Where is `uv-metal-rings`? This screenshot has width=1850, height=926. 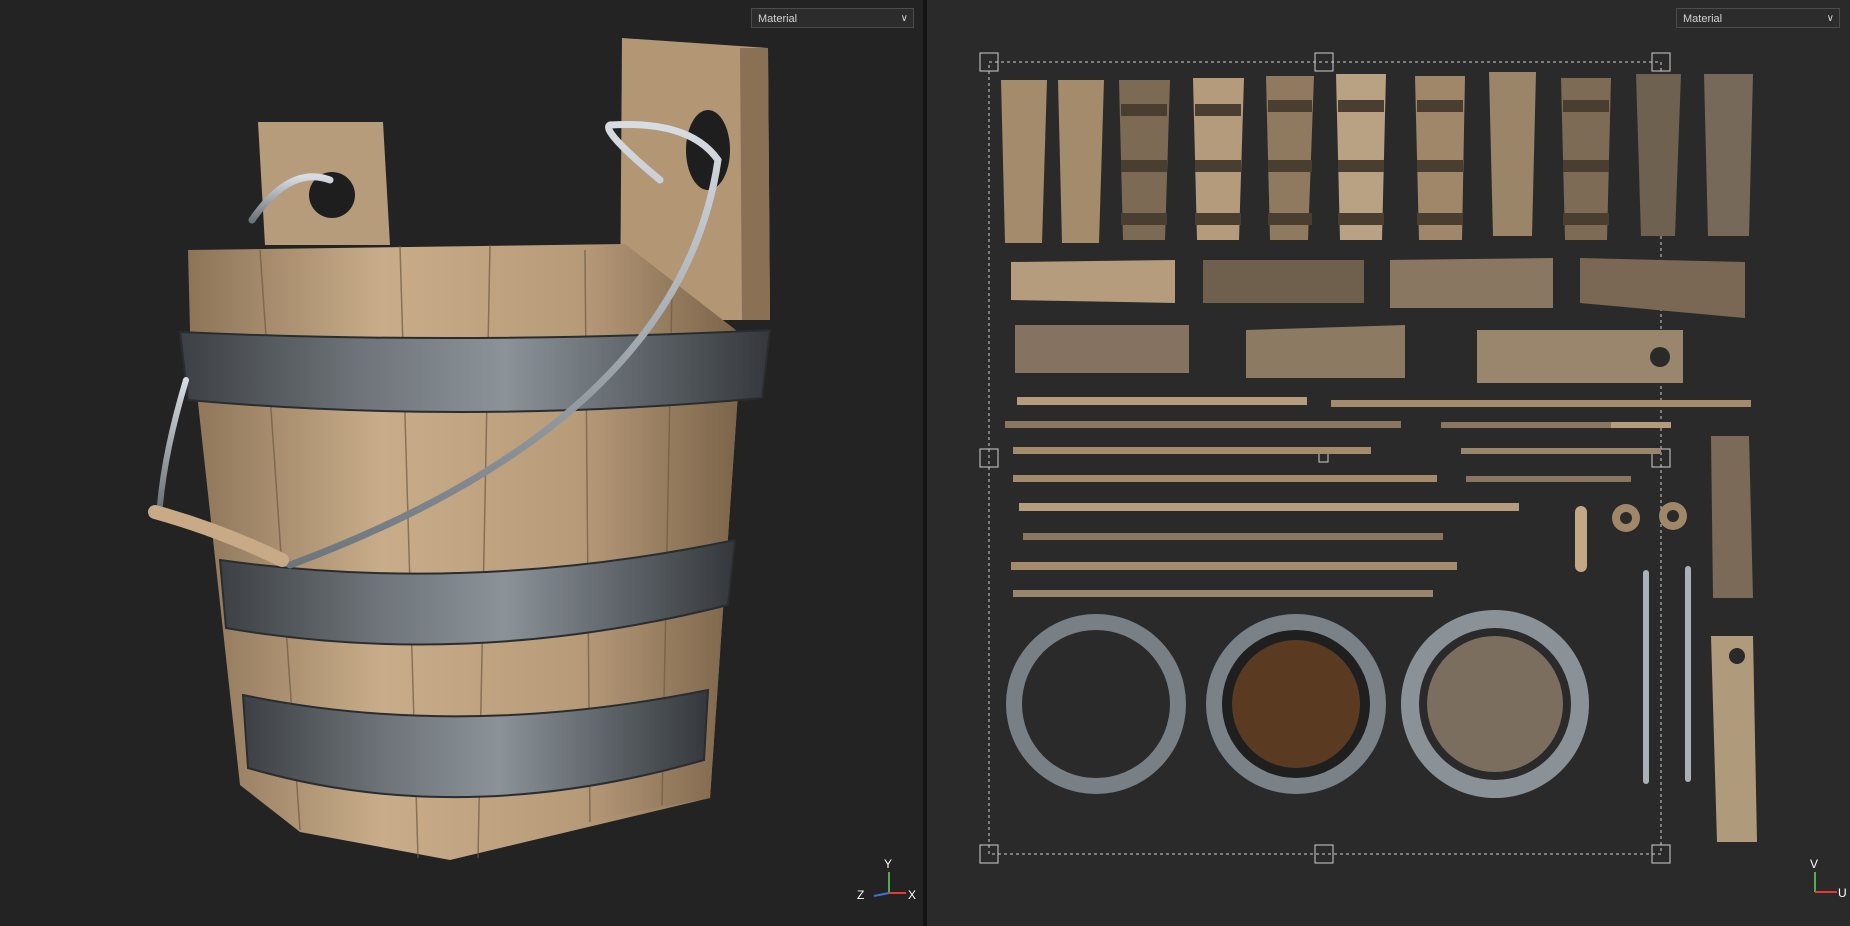
uv-metal-rings is located at coordinates (1297, 704).